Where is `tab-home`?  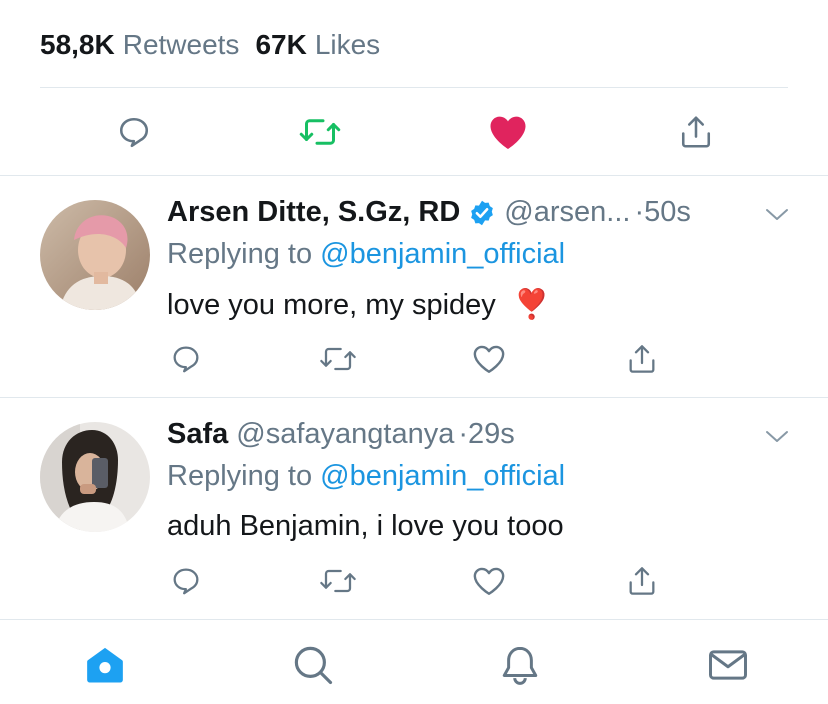 tab-home is located at coordinates (105, 665).